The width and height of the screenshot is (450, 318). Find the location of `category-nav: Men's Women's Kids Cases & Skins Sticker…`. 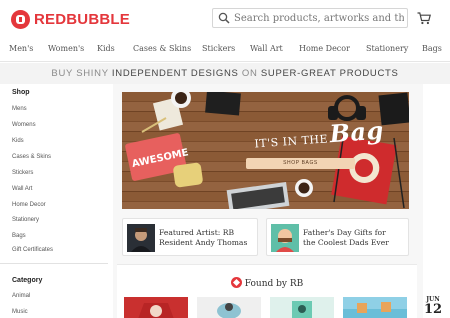

category-nav: Men's Women's Kids Cases & Skins Sticker… is located at coordinates (225, 50).